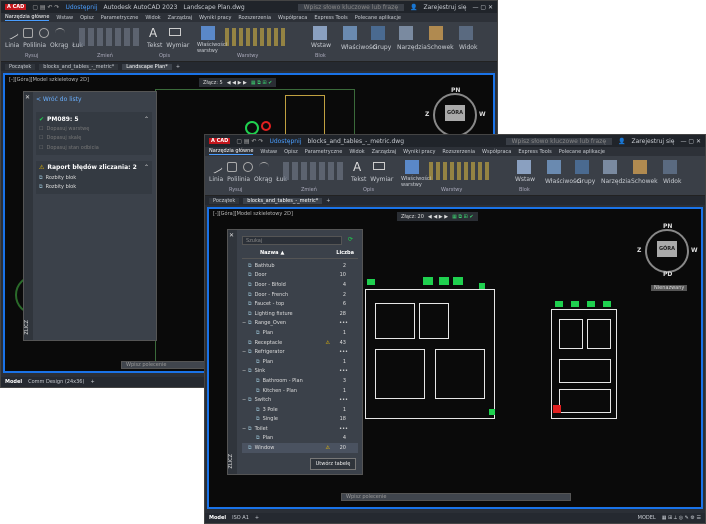 The width and height of the screenshot is (706, 524). What do you see at coordinates (456, 497) in the screenshot?
I see `command-line: Wpisz polecenie` at bounding box center [456, 497].